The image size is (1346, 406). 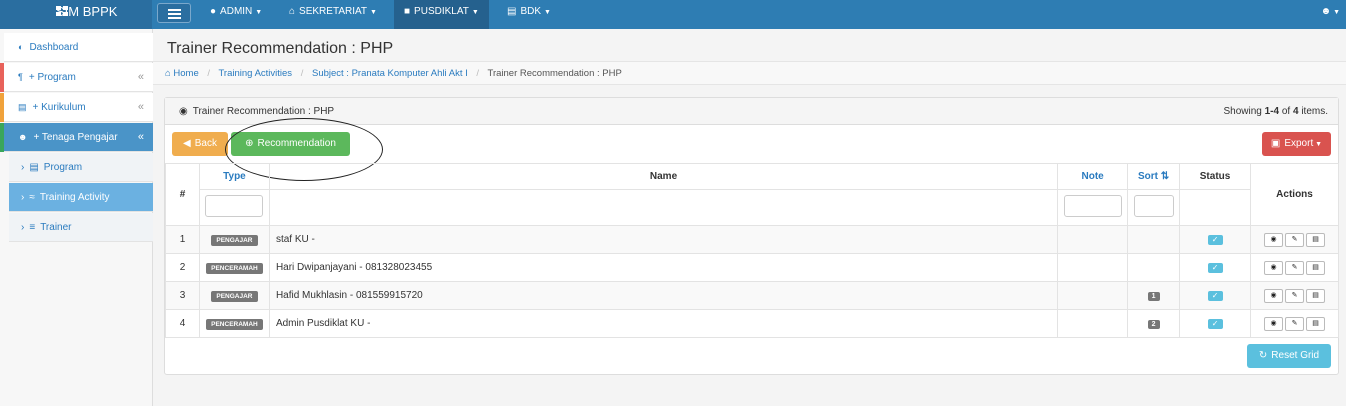 I want to click on refresh-icon: ↻, so click(x=1263, y=355).